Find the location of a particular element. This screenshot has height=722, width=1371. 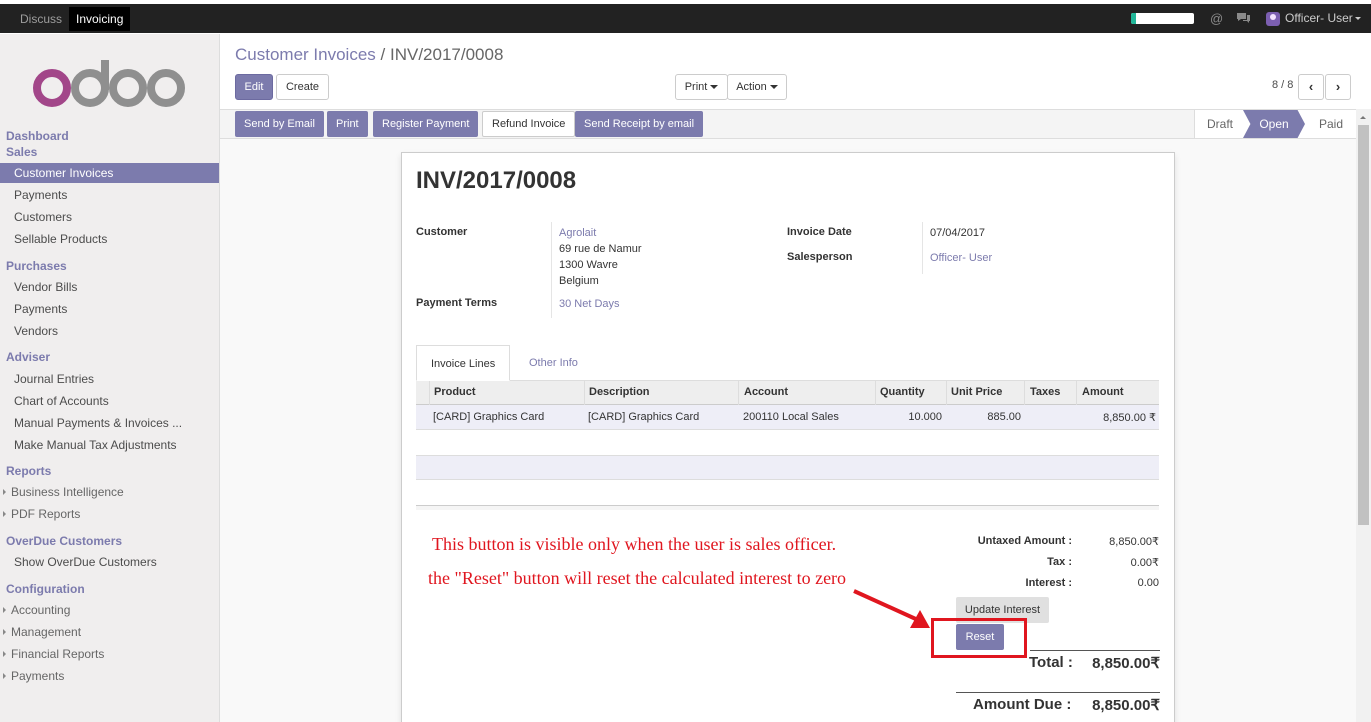

sidebar-item-customer-invoices: Customer Invoices is located at coordinates (109, 173).